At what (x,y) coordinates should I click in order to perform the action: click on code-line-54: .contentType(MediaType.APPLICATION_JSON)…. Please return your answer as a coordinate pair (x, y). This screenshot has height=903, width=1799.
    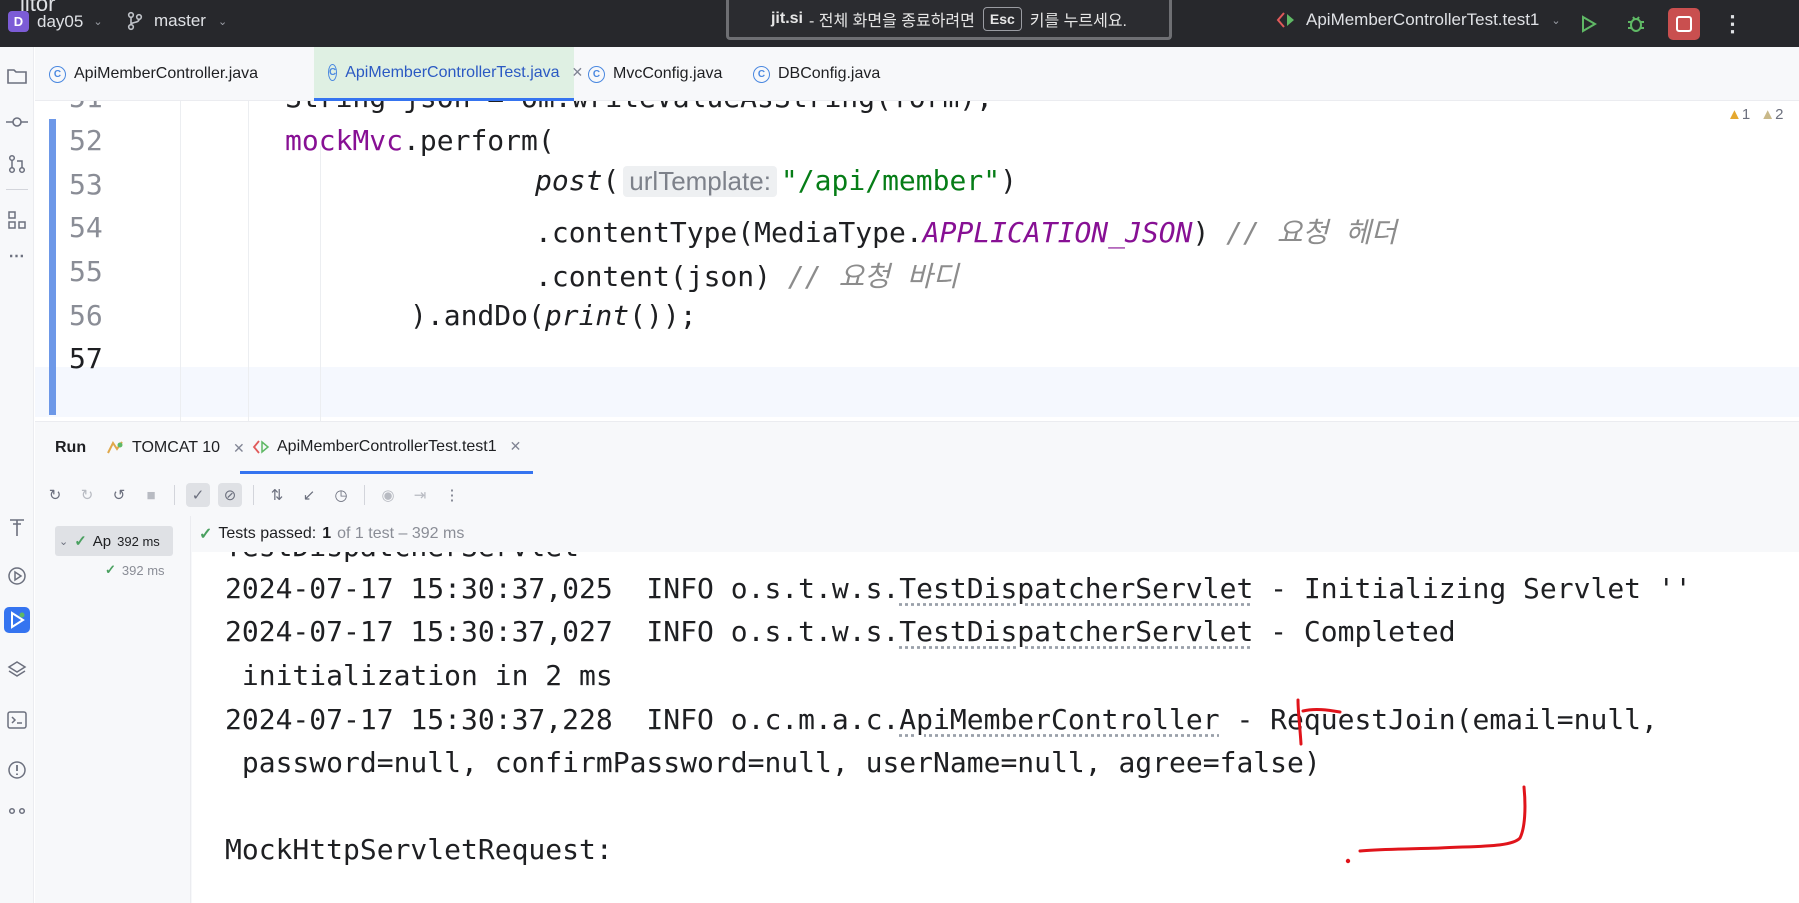
    Looking at the image, I should click on (966, 232).